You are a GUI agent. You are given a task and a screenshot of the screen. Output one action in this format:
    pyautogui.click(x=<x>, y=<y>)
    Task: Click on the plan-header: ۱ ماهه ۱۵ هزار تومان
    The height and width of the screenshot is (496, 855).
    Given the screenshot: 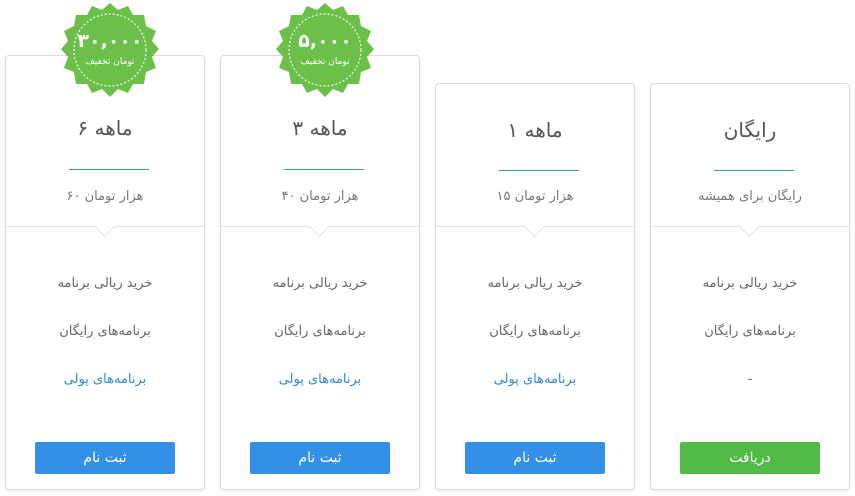 What is the action you would take?
    pyautogui.click(x=535, y=161)
    